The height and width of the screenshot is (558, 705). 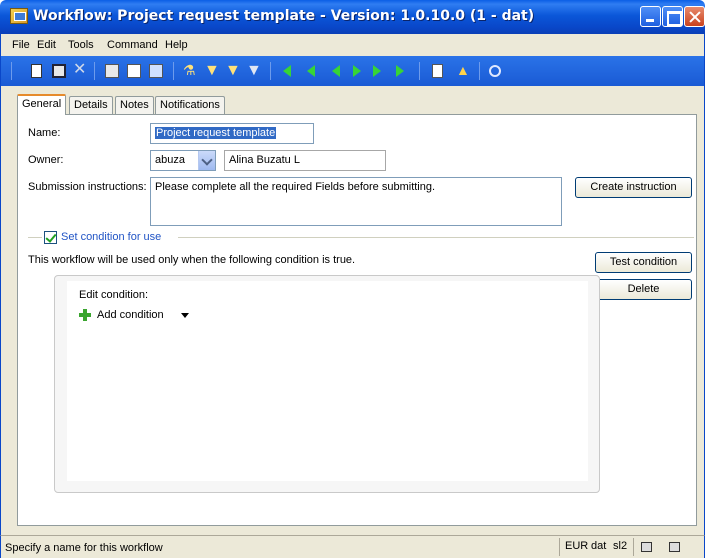 What do you see at coordinates (377, 71) in the screenshot?
I see `next-page-icon` at bounding box center [377, 71].